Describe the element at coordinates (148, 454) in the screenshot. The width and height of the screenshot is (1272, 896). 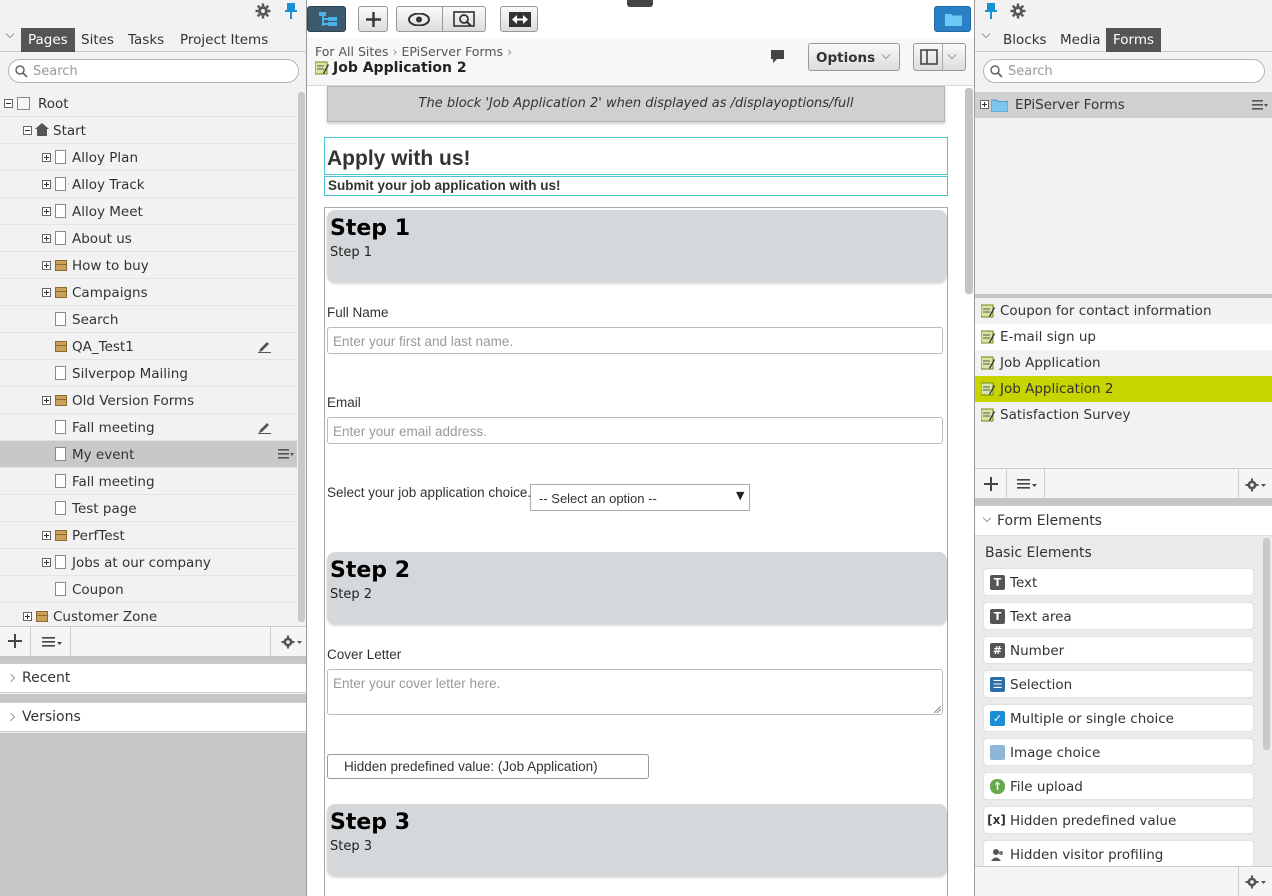
I see `tree-item-selected: My event` at that location.